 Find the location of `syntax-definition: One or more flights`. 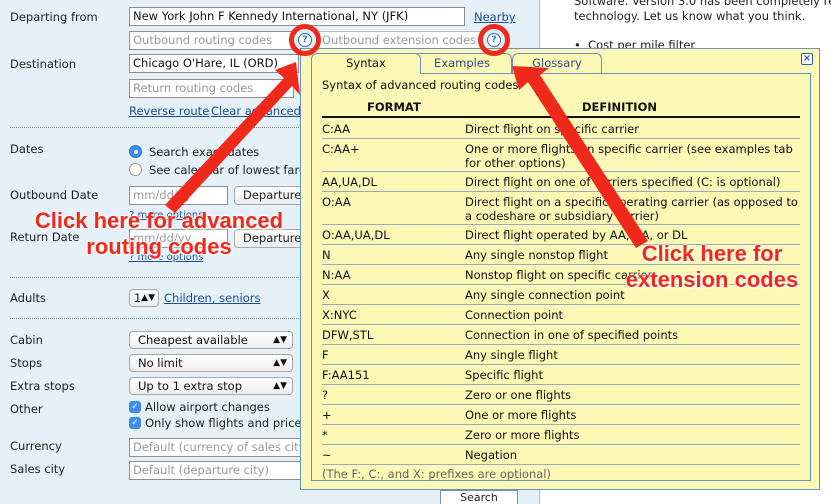

syntax-definition: One or more flights is located at coordinates (521, 415).